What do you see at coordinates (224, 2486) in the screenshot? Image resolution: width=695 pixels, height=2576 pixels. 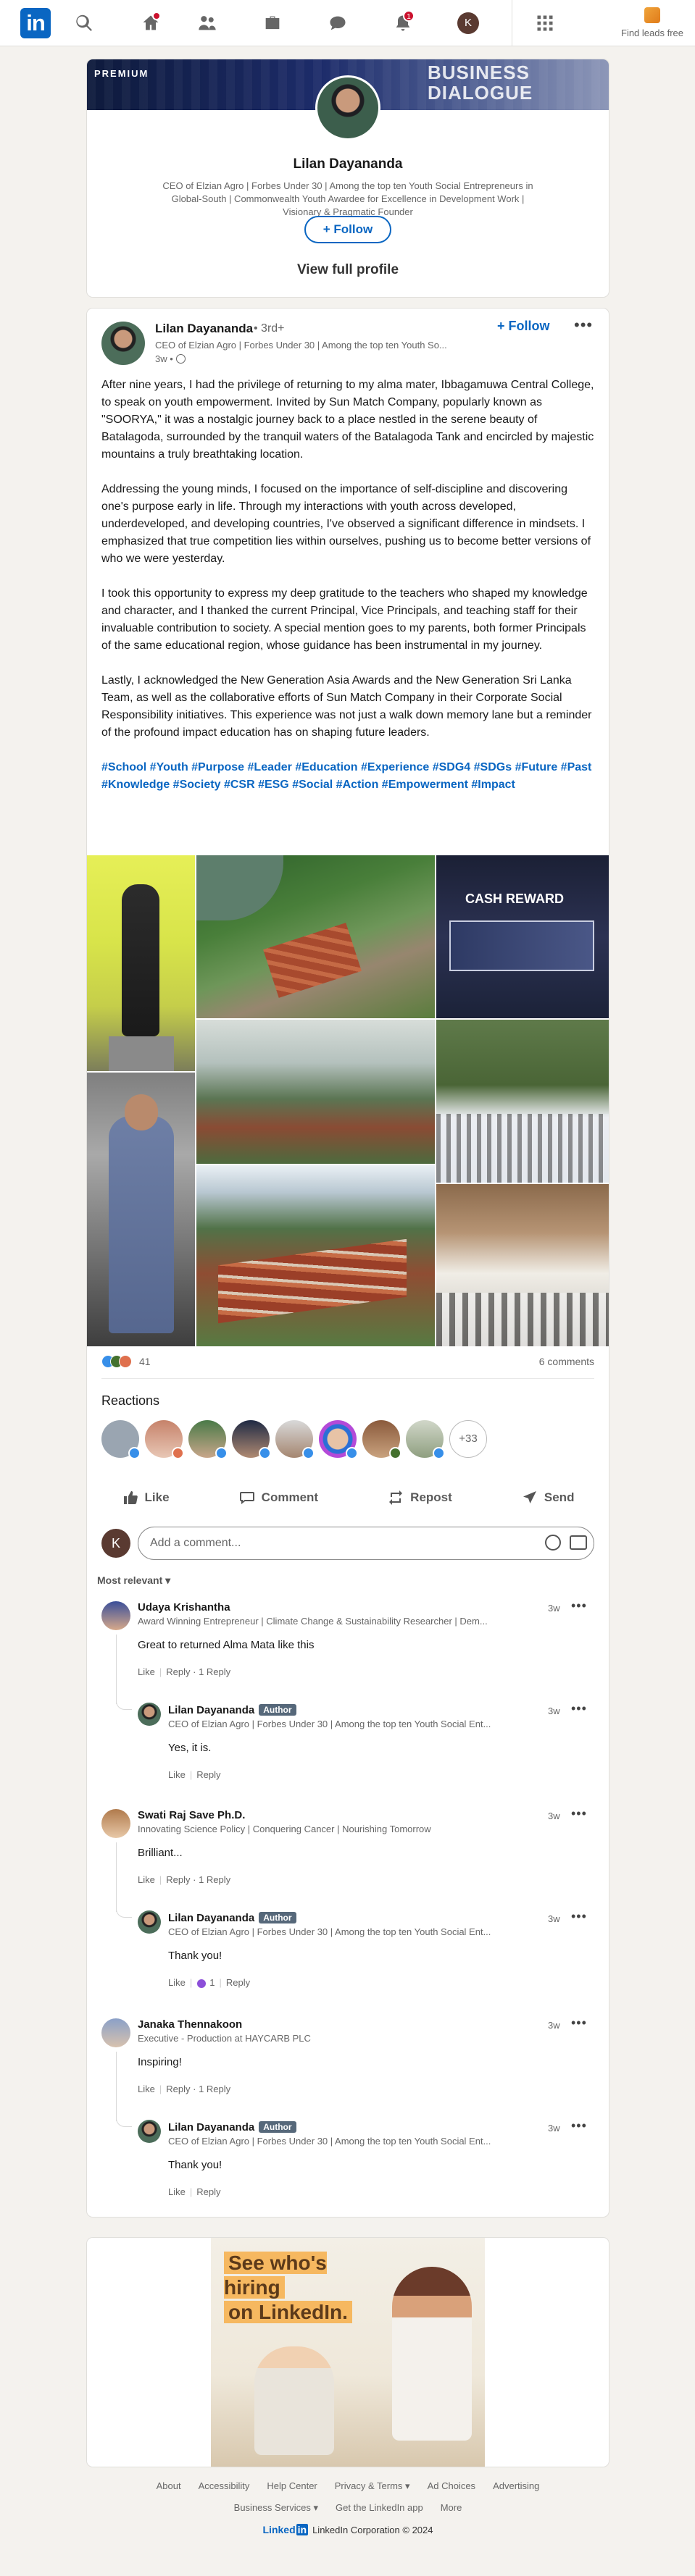 I see `footer-link-accessibility: Accessibility` at bounding box center [224, 2486].